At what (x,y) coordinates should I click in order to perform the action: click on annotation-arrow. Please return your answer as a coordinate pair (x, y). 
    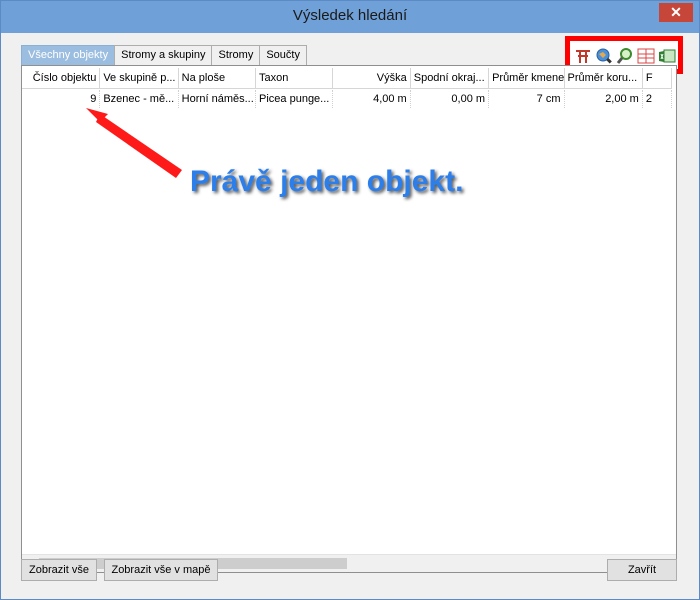
    Looking at the image, I should click on (134, 143).